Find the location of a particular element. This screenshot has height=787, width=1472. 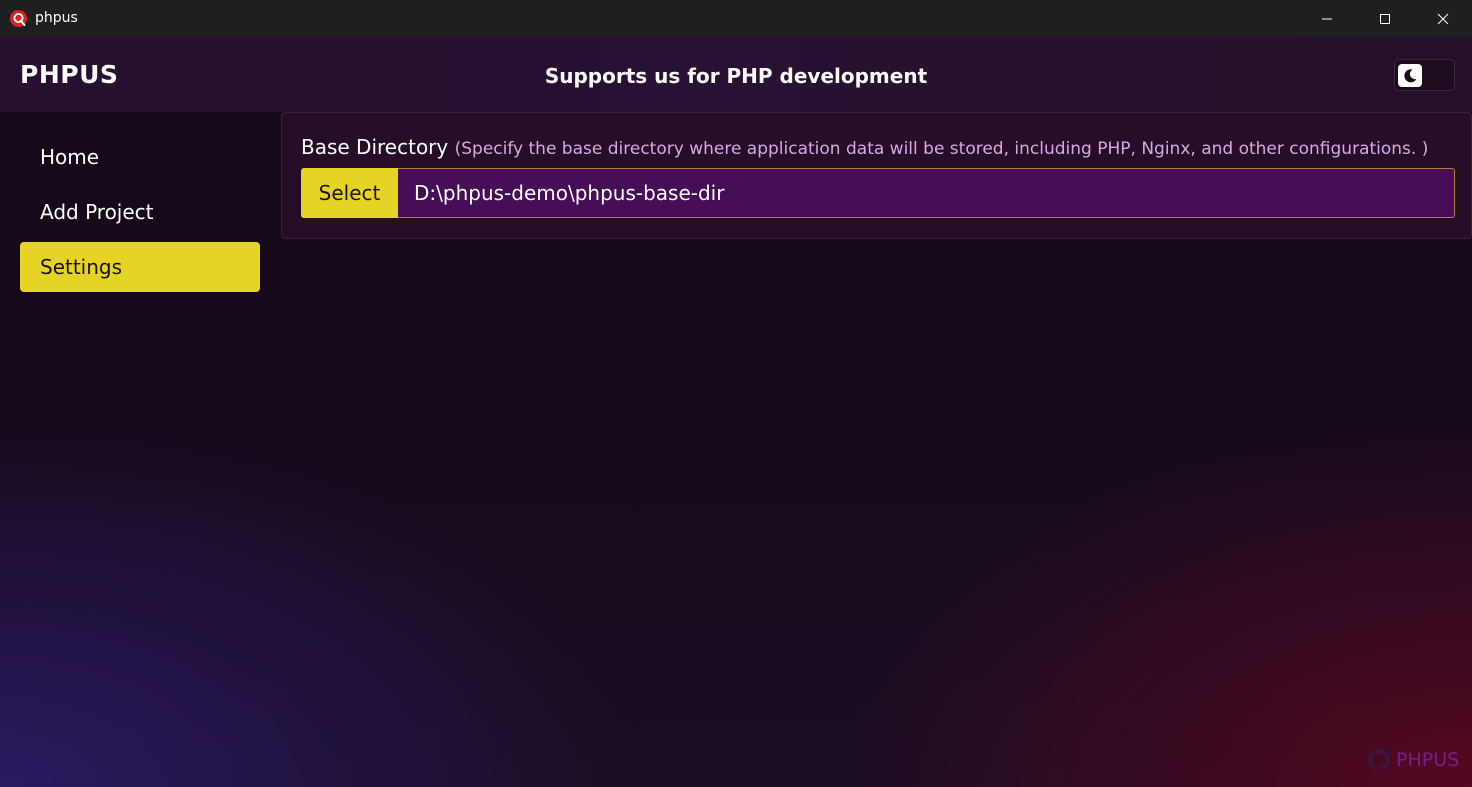

sidebar-item-label: Add Project is located at coordinates (97, 212).